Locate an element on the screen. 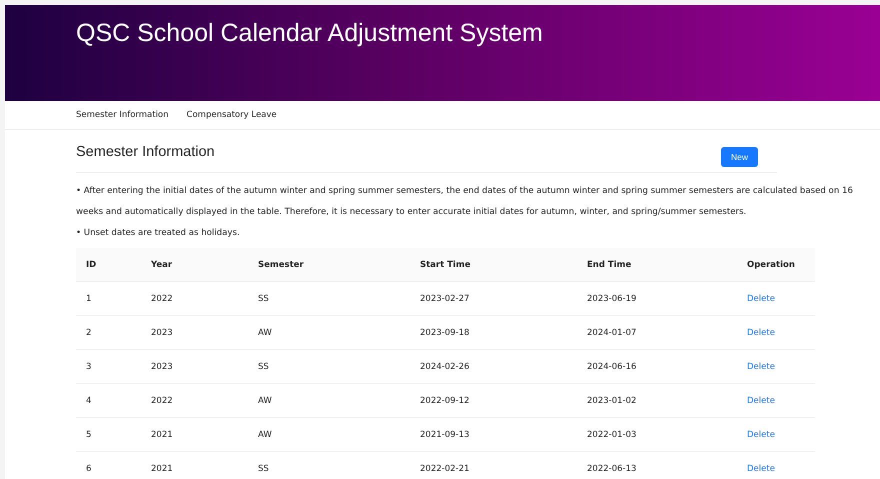  table-cell: 2023-02-27 is located at coordinates (445, 299).